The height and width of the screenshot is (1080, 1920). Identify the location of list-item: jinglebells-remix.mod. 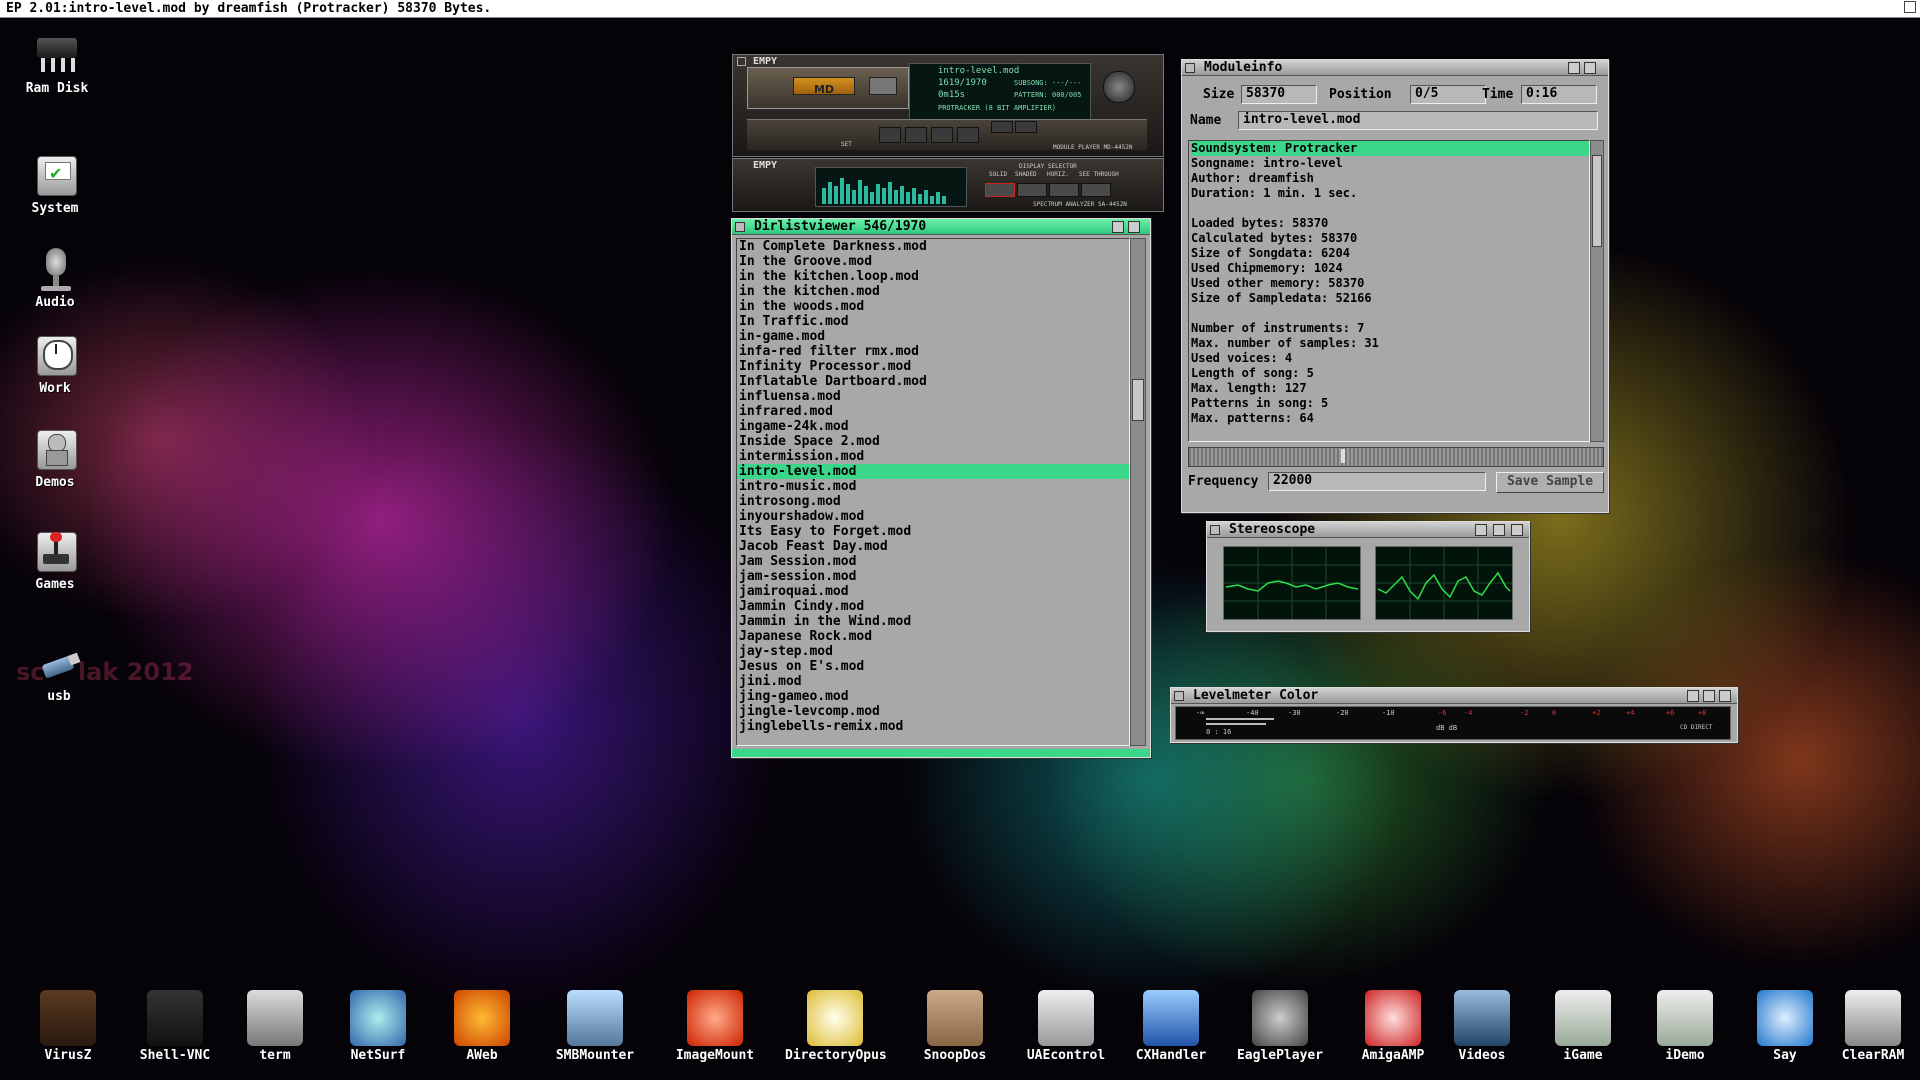
(933, 726).